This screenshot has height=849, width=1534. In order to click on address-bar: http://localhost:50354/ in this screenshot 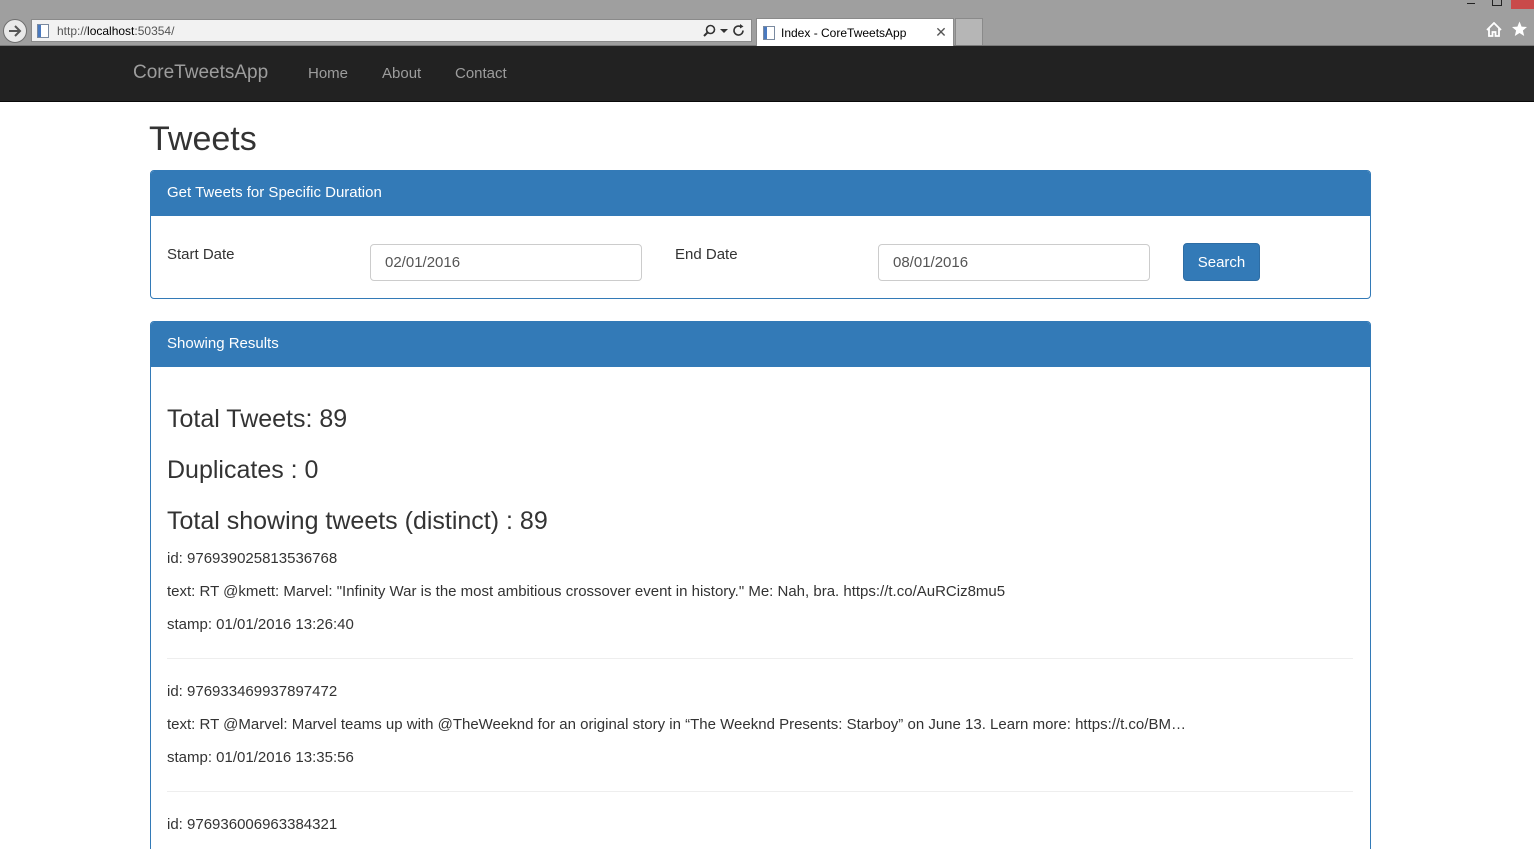, I will do `click(391, 30)`.